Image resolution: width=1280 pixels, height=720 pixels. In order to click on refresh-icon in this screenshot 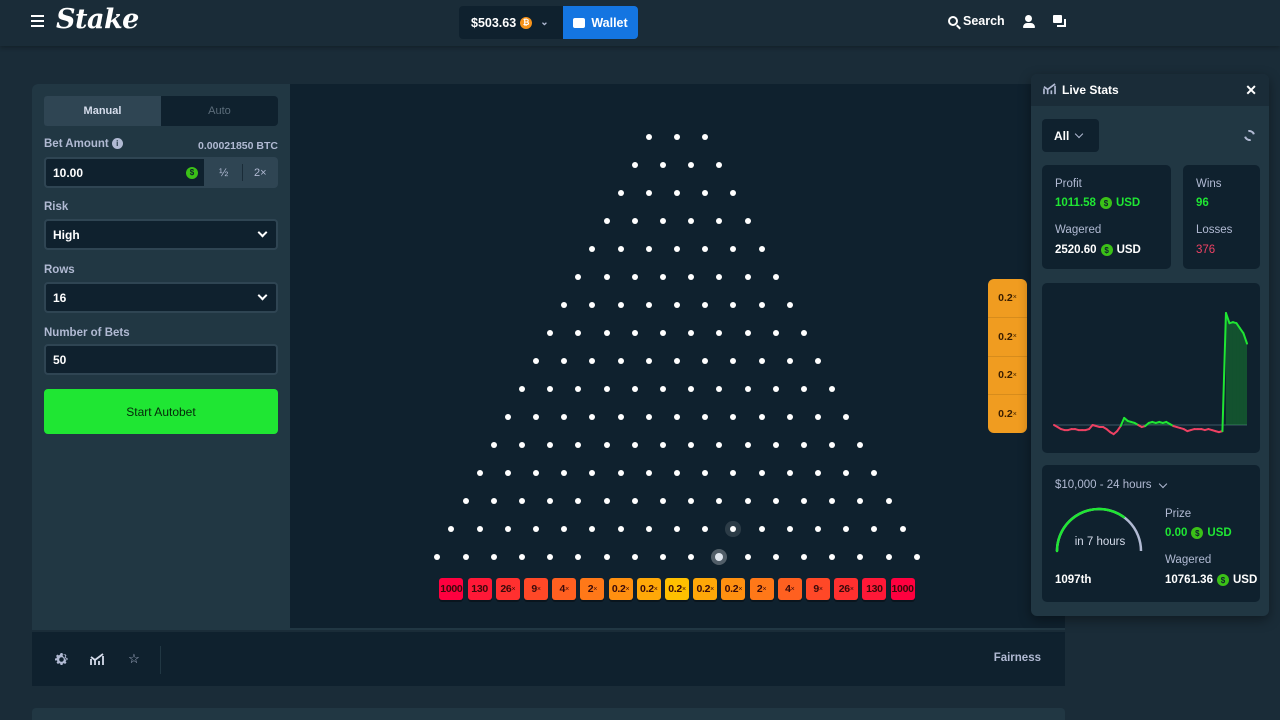, I will do `click(1249, 135)`.